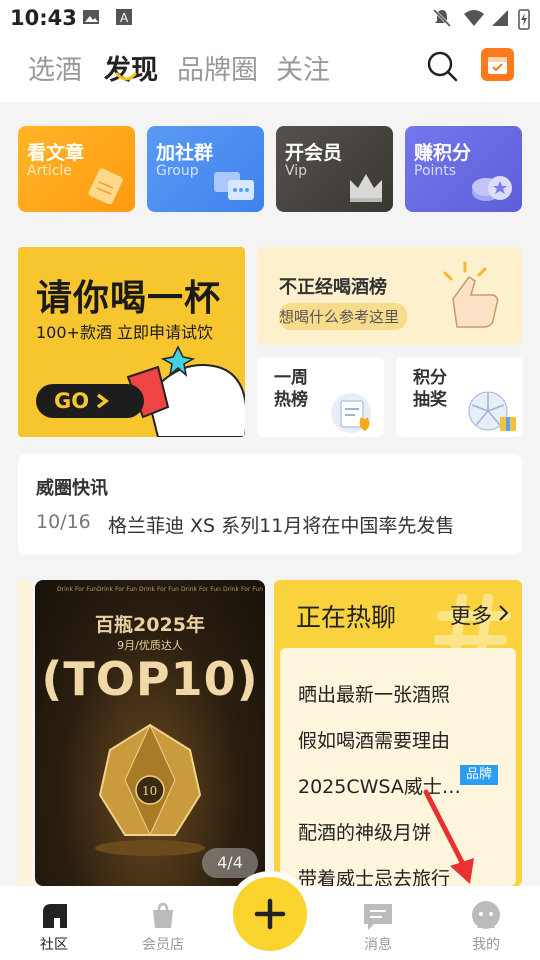 This screenshot has width=540, height=960. What do you see at coordinates (49, 171) in the screenshot?
I see `quick-card-subtitle: Article` at bounding box center [49, 171].